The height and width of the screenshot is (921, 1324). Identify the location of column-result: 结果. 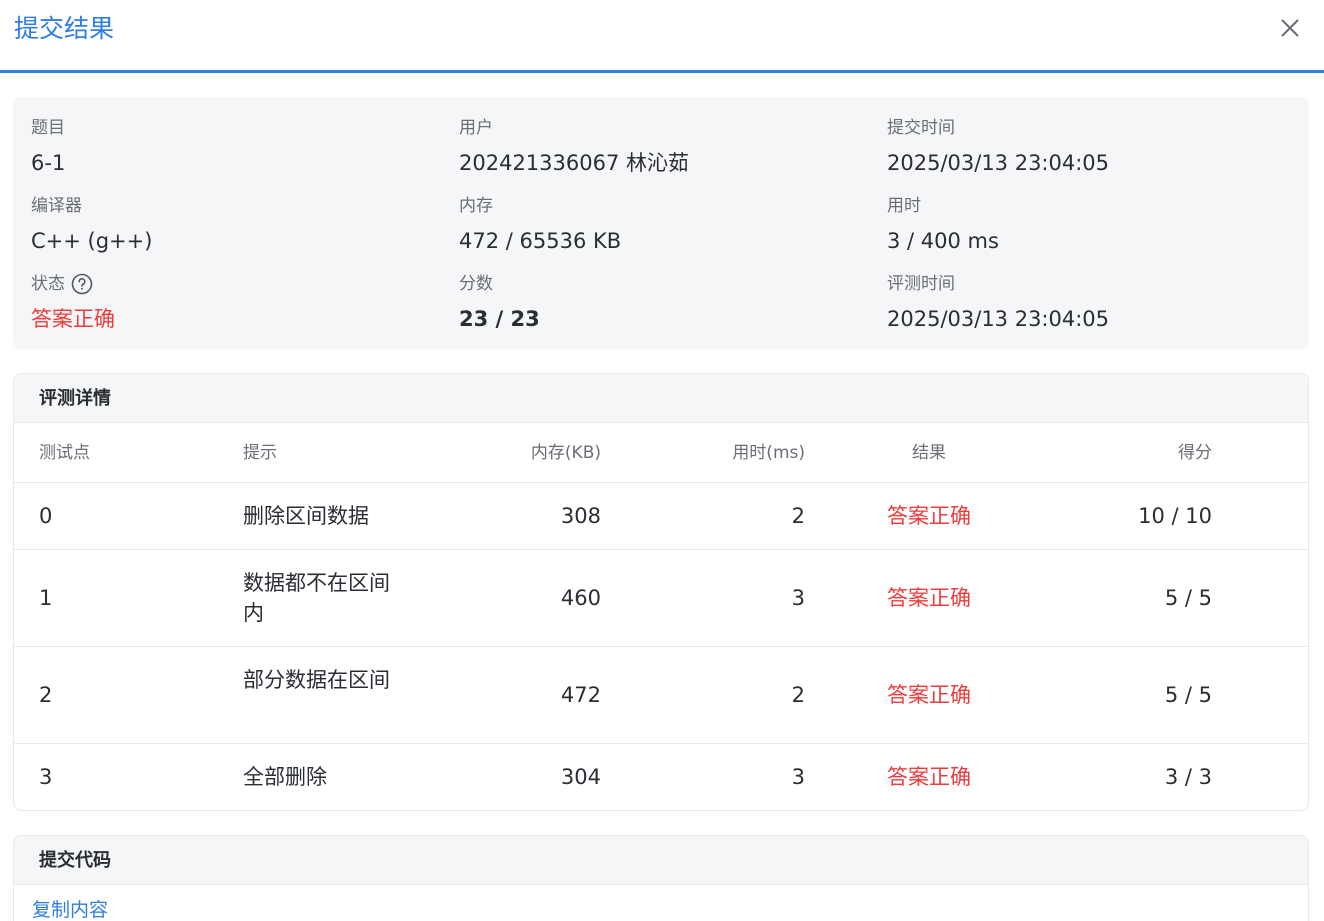
(929, 453).